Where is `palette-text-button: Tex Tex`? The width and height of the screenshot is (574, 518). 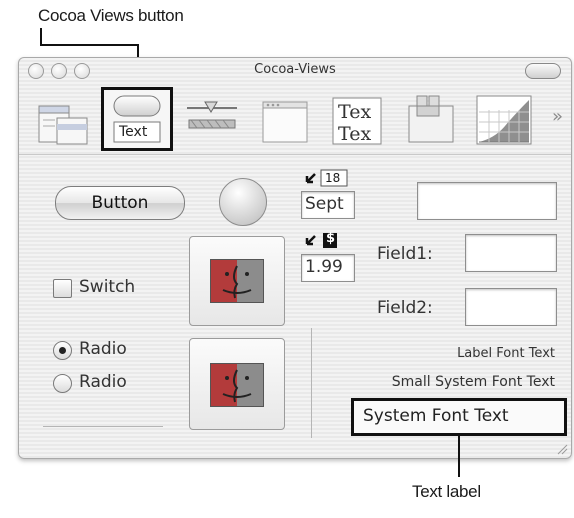 palette-text-button: Tex Tex is located at coordinates (358, 119).